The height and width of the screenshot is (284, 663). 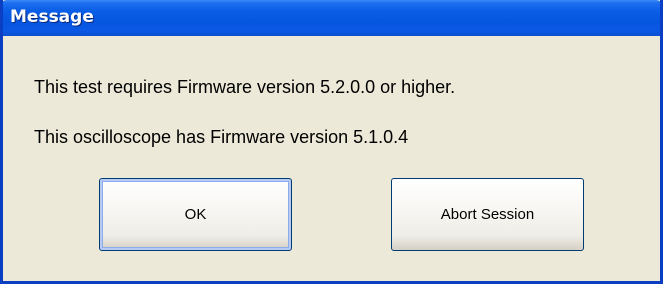 I want to click on abort-session-button-label: Abort Session, so click(x=487, y=214).